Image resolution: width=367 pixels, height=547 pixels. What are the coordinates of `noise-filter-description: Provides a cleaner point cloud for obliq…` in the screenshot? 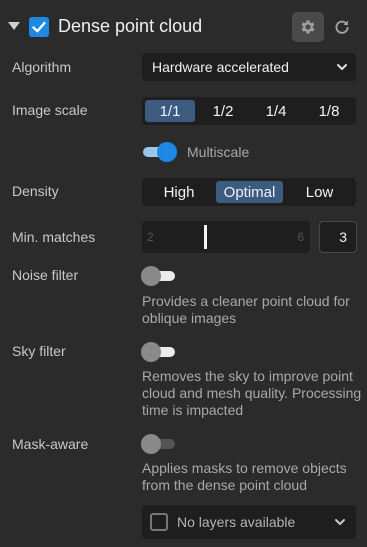 It's located at (246, 309).